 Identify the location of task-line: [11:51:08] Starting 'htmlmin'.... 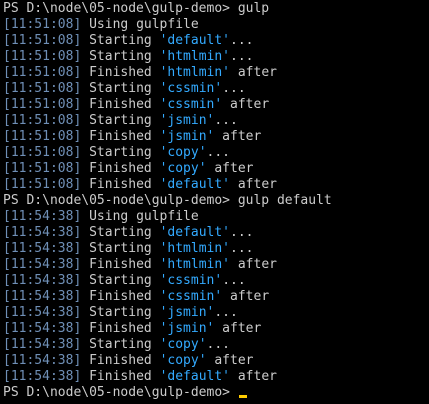
(216, 57).